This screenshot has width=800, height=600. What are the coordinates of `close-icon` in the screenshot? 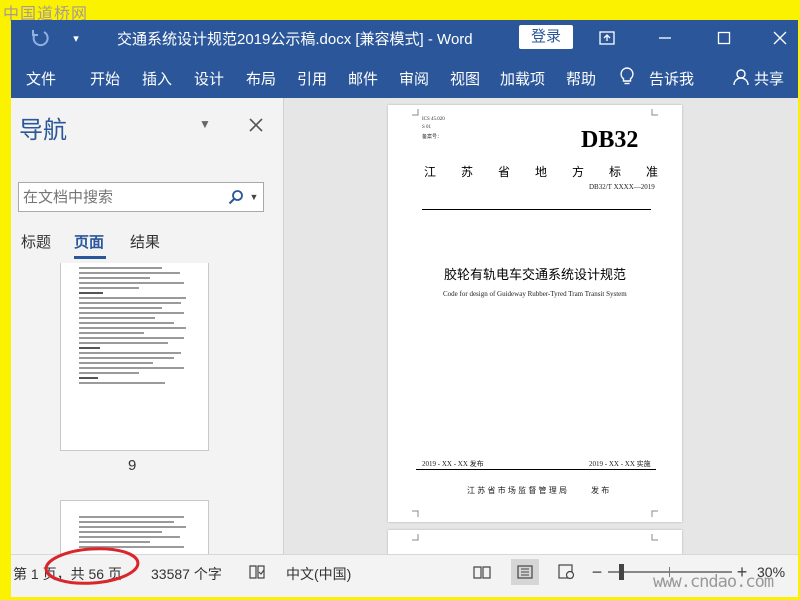 It's located at (780, 38).